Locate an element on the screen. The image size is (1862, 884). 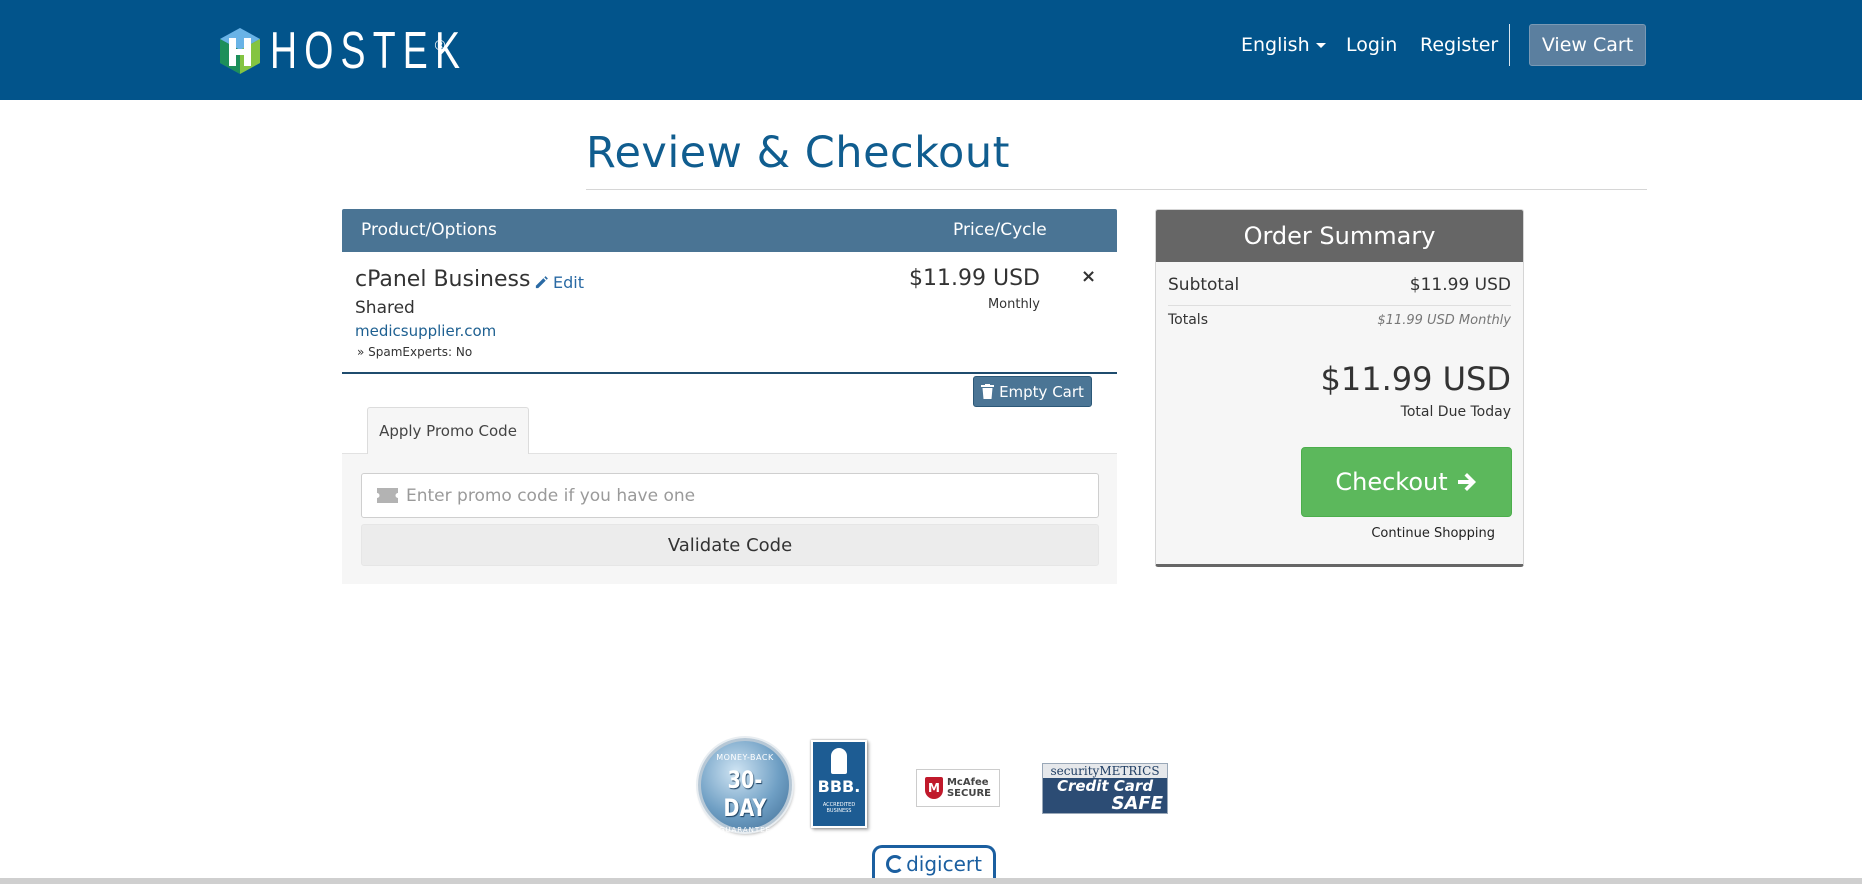
nav-divider is located at coordinates (1509, 45).